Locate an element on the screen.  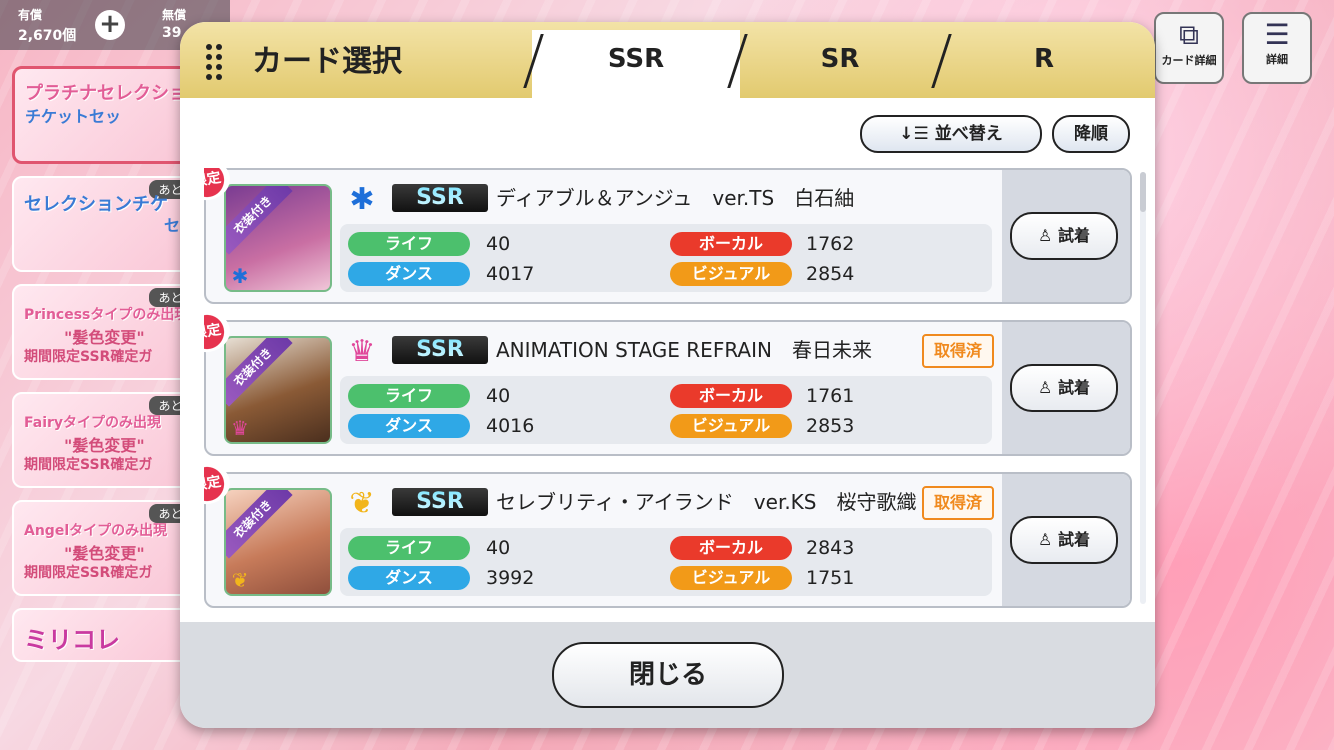
close-button: 閉じる is located at coordinates (668, 675).